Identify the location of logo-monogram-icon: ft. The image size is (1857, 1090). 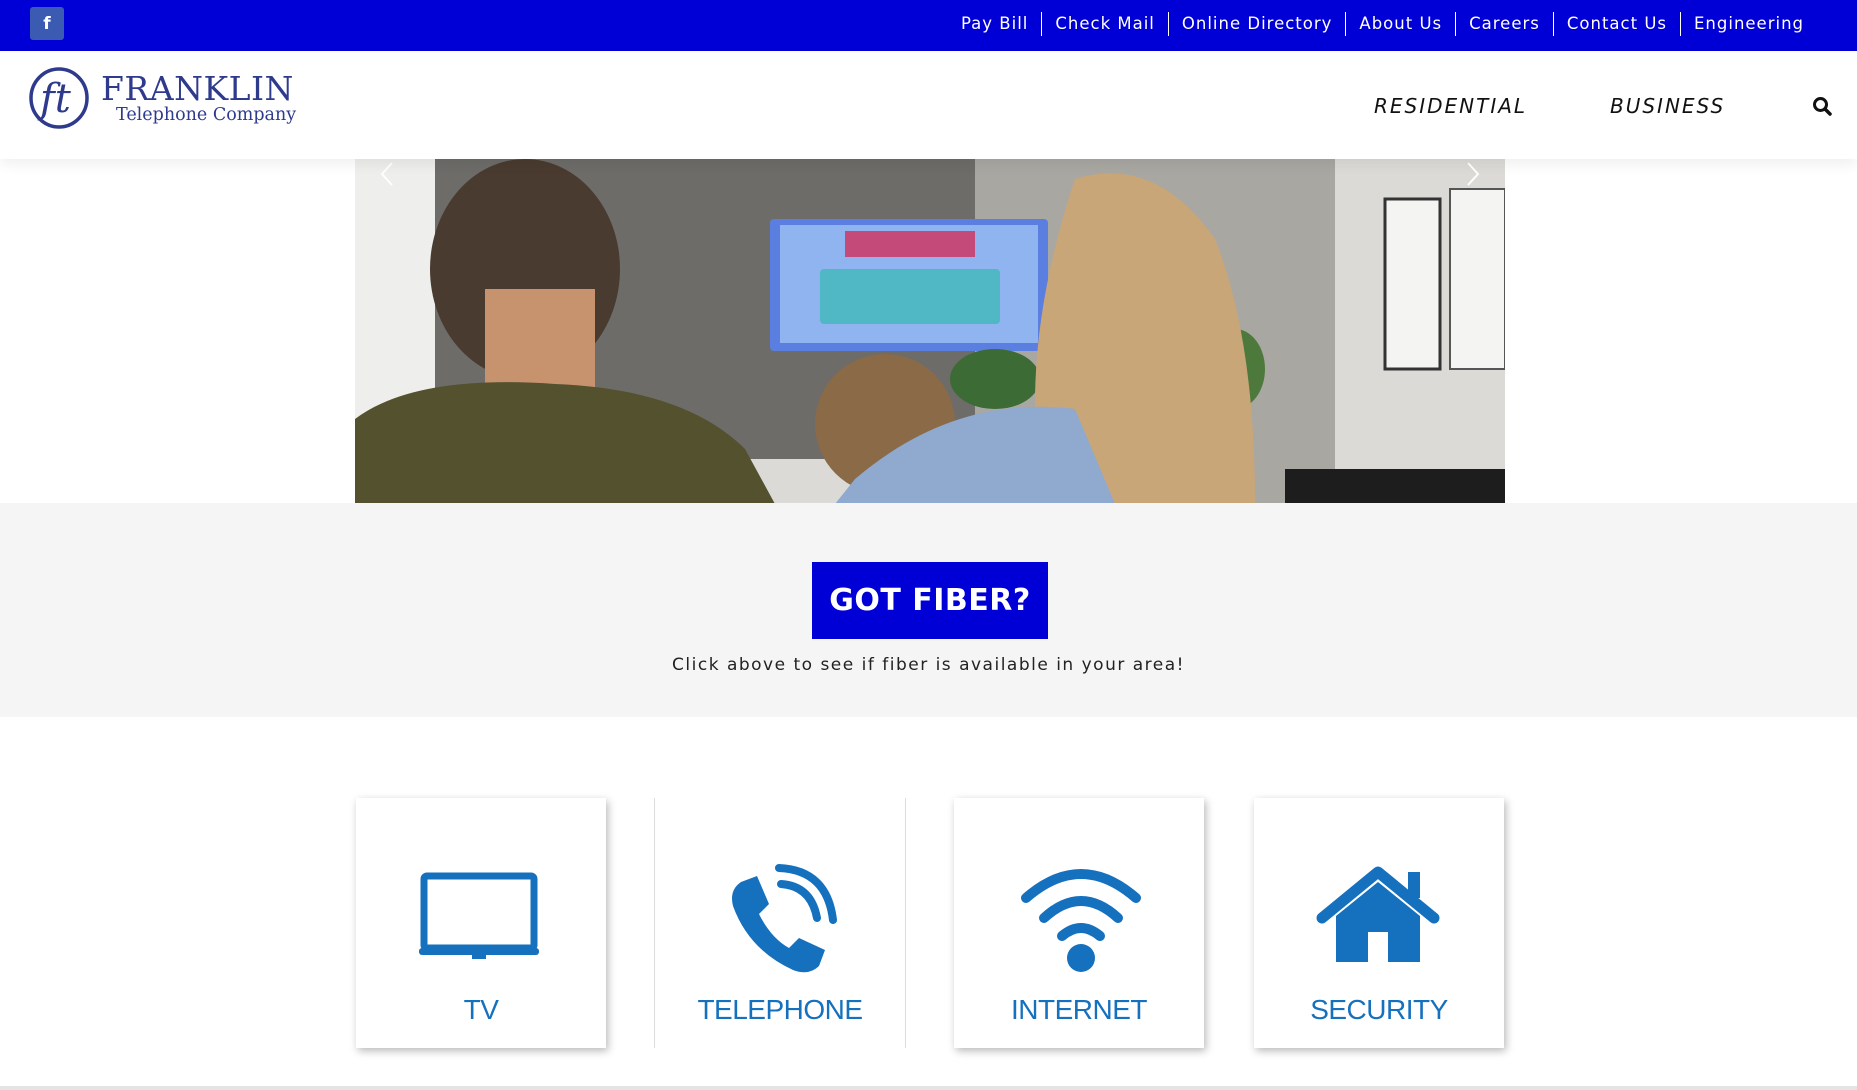
(59, 98).